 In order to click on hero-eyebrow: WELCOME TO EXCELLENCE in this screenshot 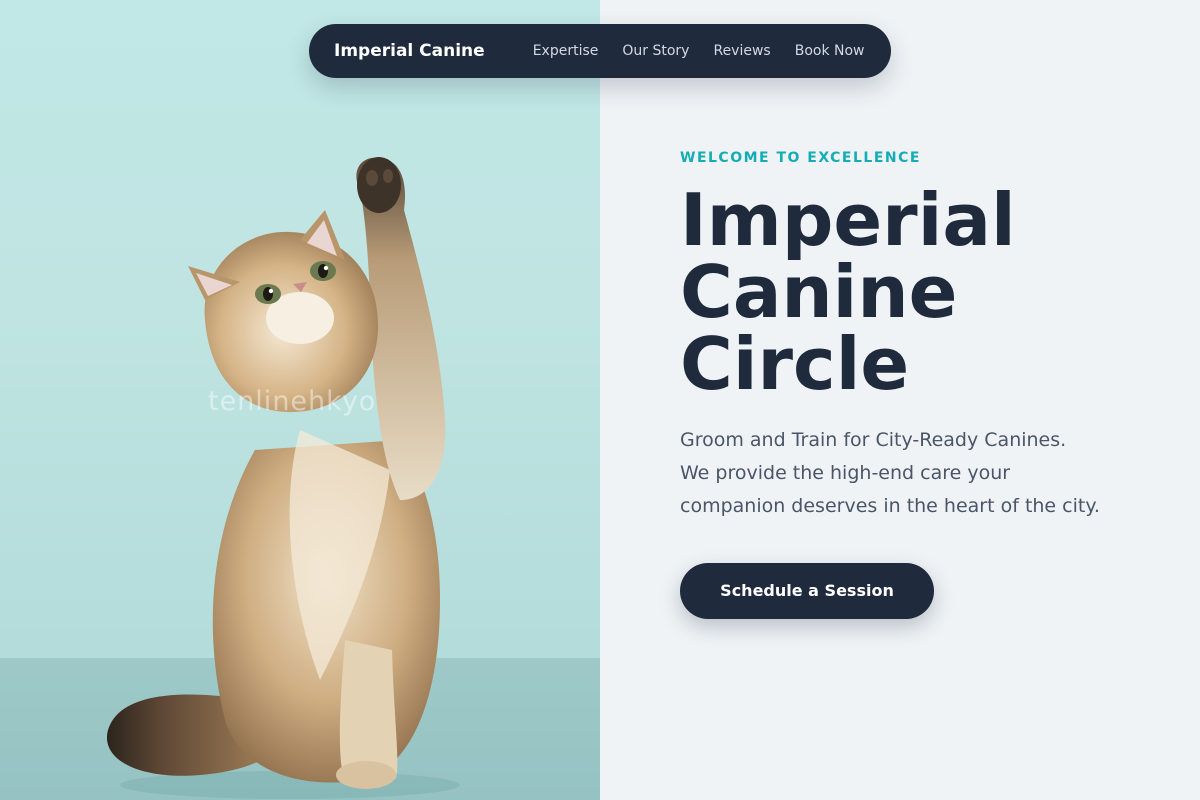, I will do `click(800, 158)`.